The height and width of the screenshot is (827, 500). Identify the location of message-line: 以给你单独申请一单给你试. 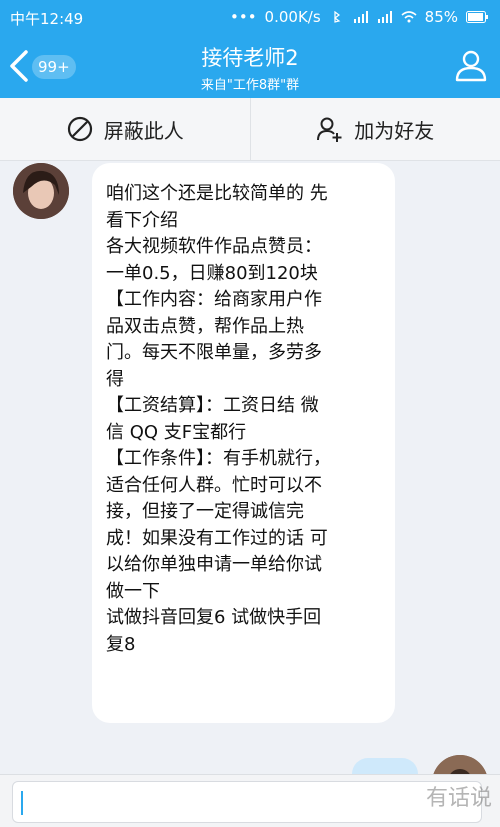
(250, 565).